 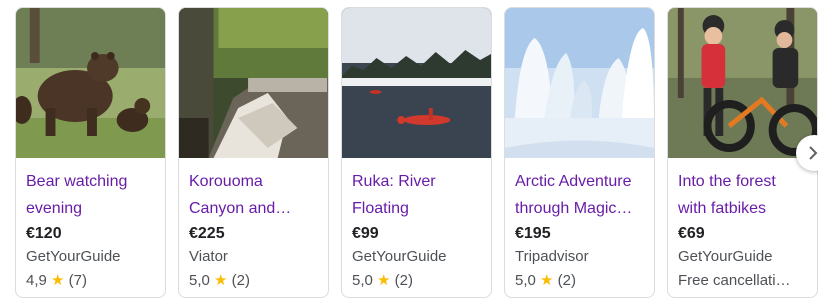 What do you see at coordinates (744, 181) in the screenshot?
I see `activity-title-line: Into the forest` at bounding box center [744, 181].